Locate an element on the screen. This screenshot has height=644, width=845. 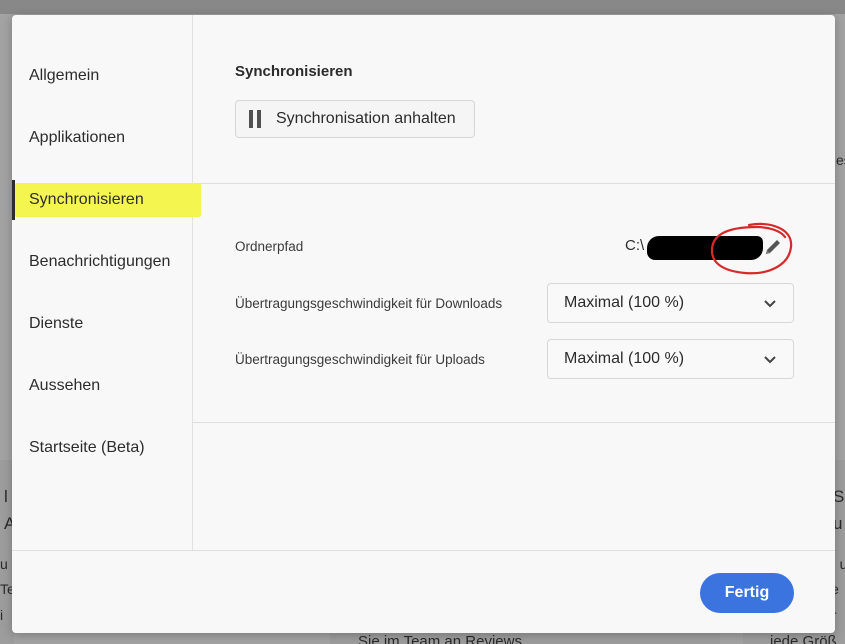
download-speed-select: Maximal (100 %) is located at coordinates (670, 303).